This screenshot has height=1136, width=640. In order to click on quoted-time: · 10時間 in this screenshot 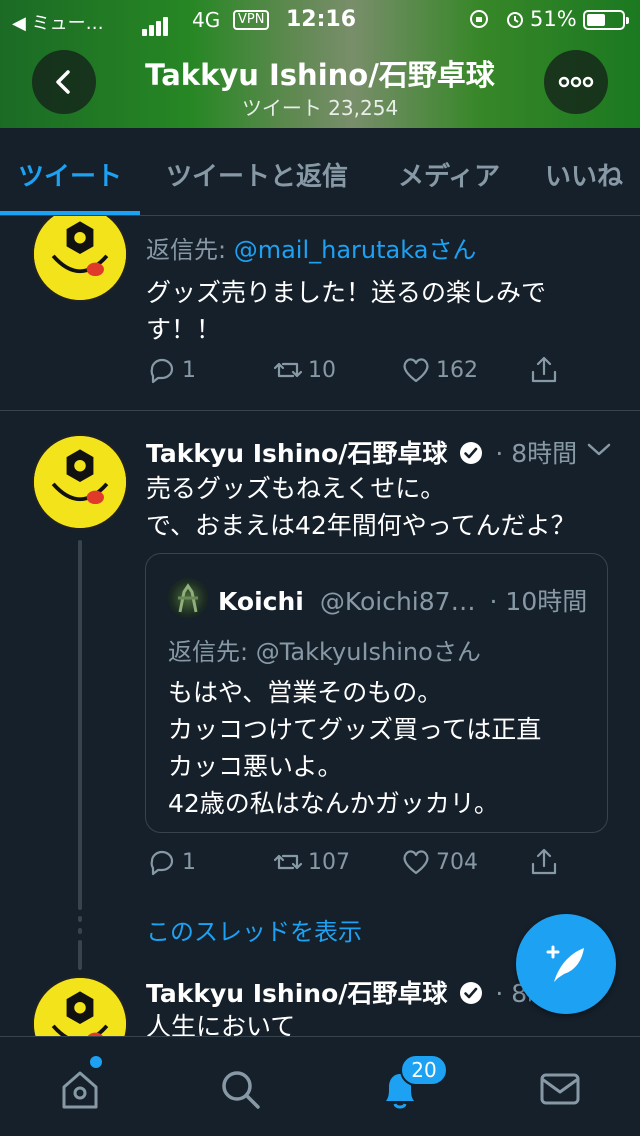, I will do `click(538, 601)`.